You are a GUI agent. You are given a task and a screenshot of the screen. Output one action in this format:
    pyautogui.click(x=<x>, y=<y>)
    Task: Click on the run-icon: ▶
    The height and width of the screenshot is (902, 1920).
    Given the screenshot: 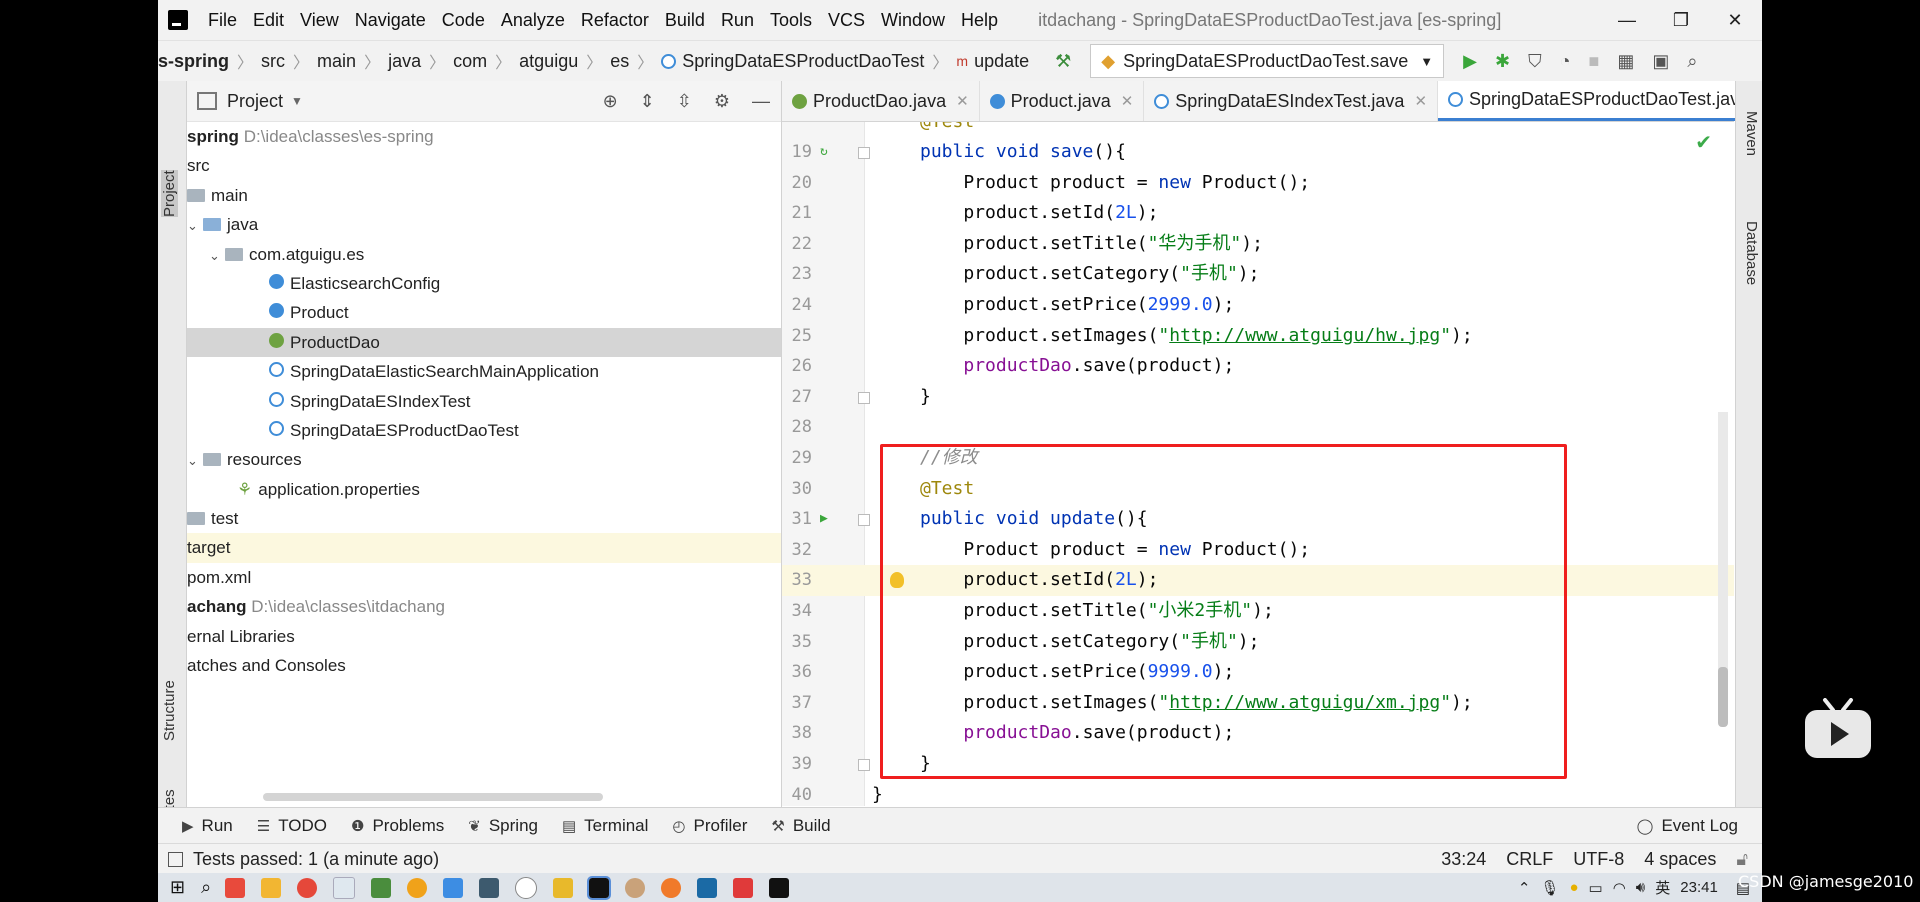 What is the action you would take?
    pyautogui.click(x=1470, y=61)
    